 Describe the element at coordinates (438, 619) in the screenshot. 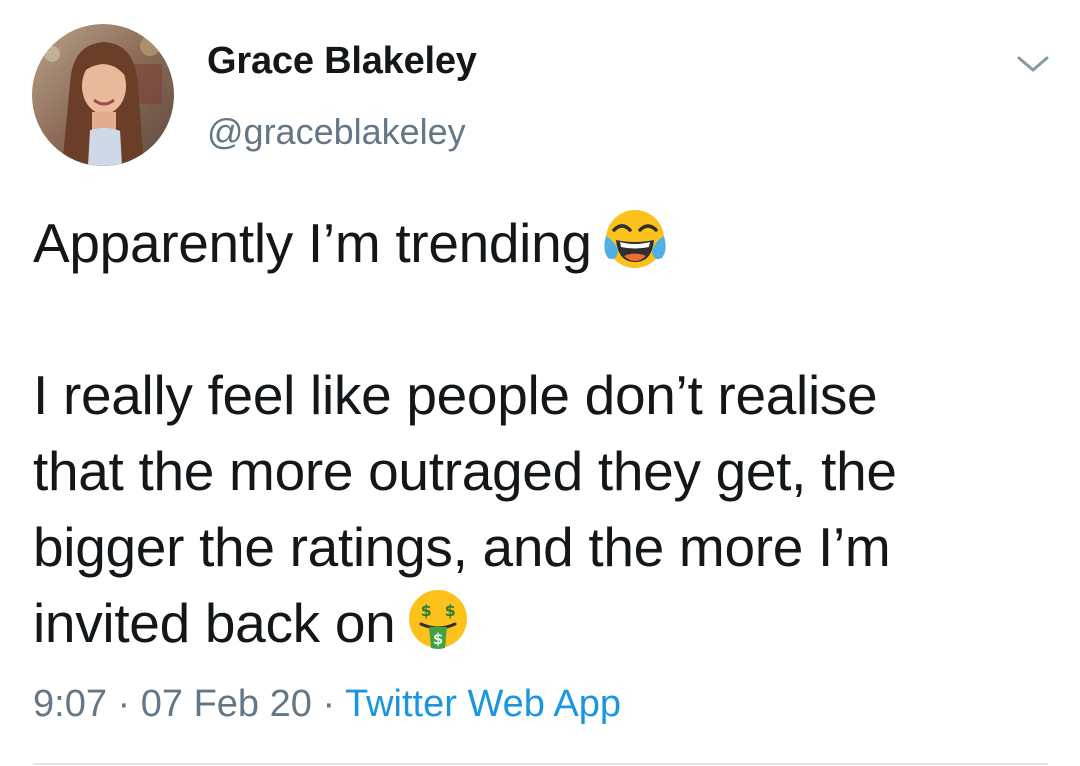

I see `money-mouth-face-icon: $ $ $` at that location.